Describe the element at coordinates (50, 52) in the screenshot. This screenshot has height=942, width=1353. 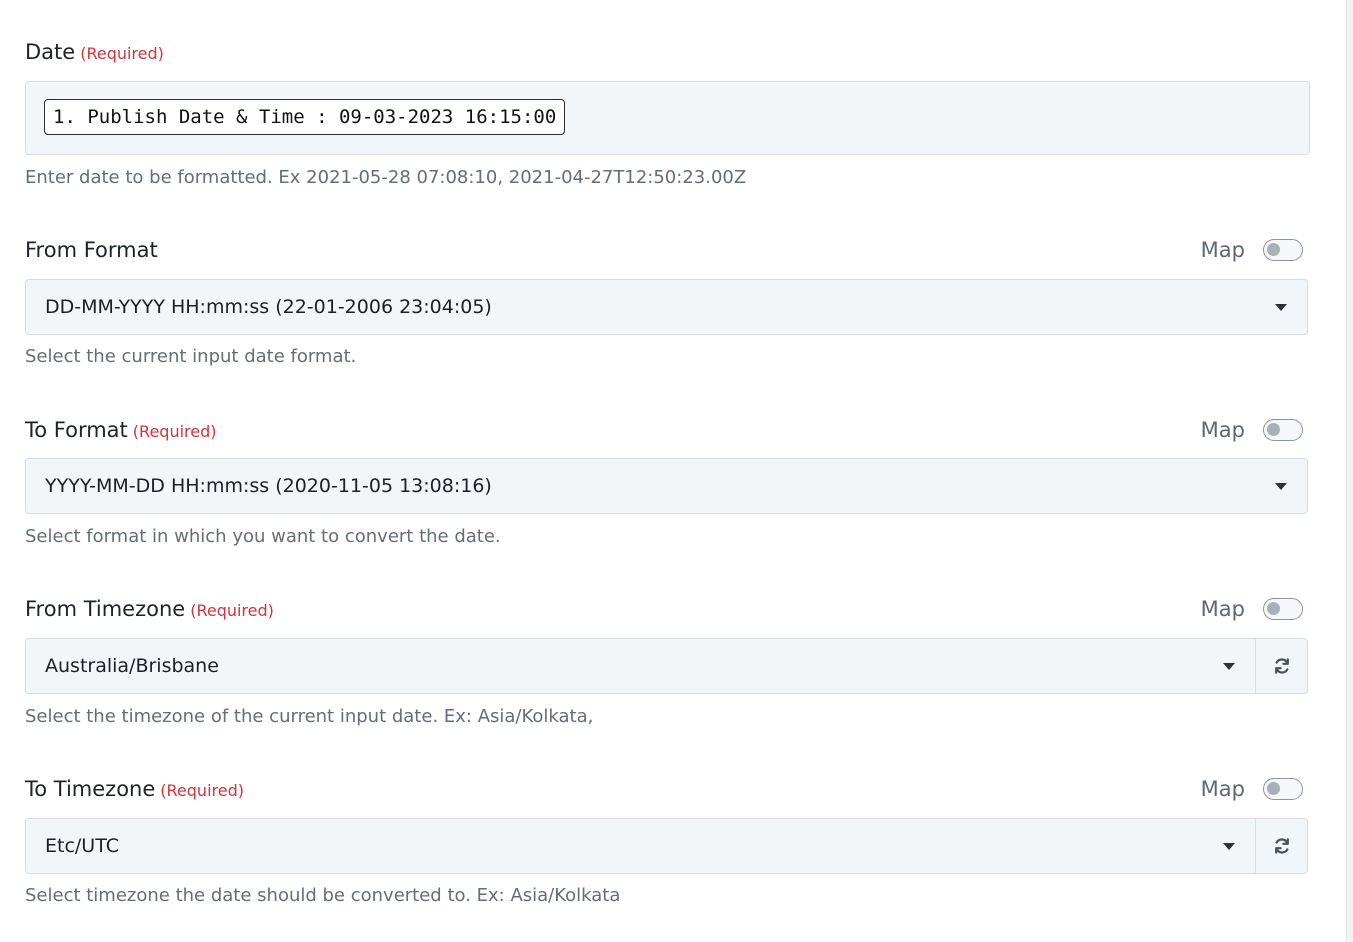
I see `date-label-text: Date` at that location.